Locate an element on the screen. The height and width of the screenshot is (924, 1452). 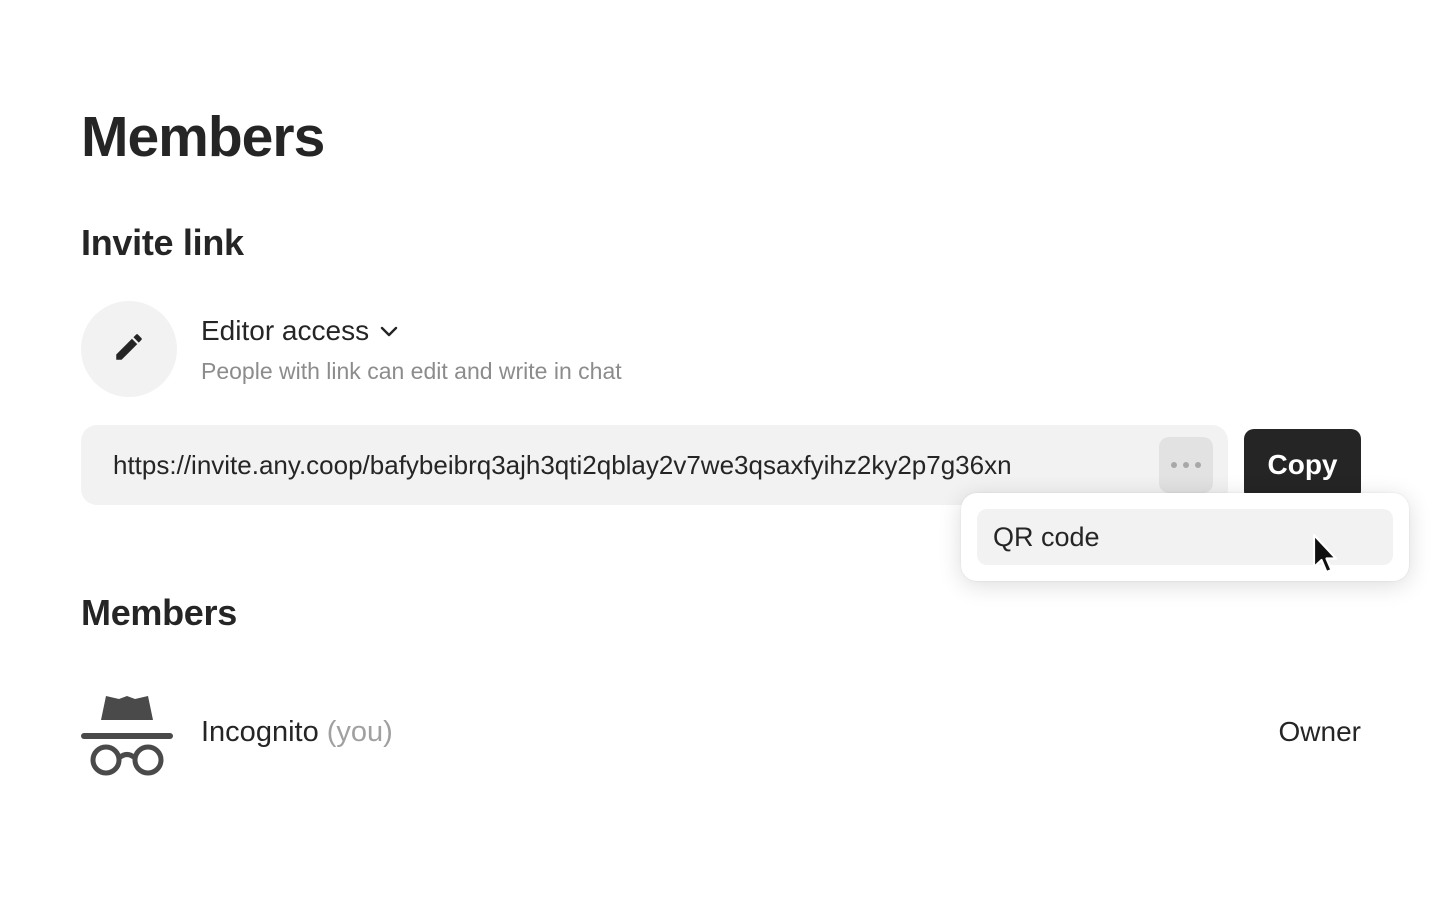
more-options-button is located at coordinates (1186, 465).